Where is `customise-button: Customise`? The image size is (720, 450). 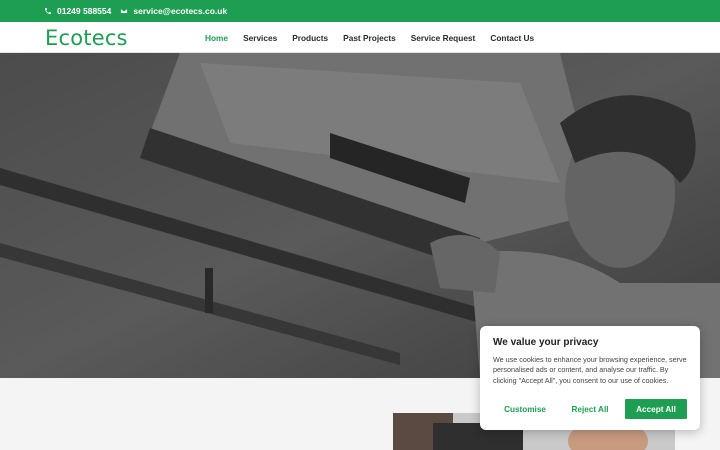 customise-button: Customise is located at coordinates (525, 409).